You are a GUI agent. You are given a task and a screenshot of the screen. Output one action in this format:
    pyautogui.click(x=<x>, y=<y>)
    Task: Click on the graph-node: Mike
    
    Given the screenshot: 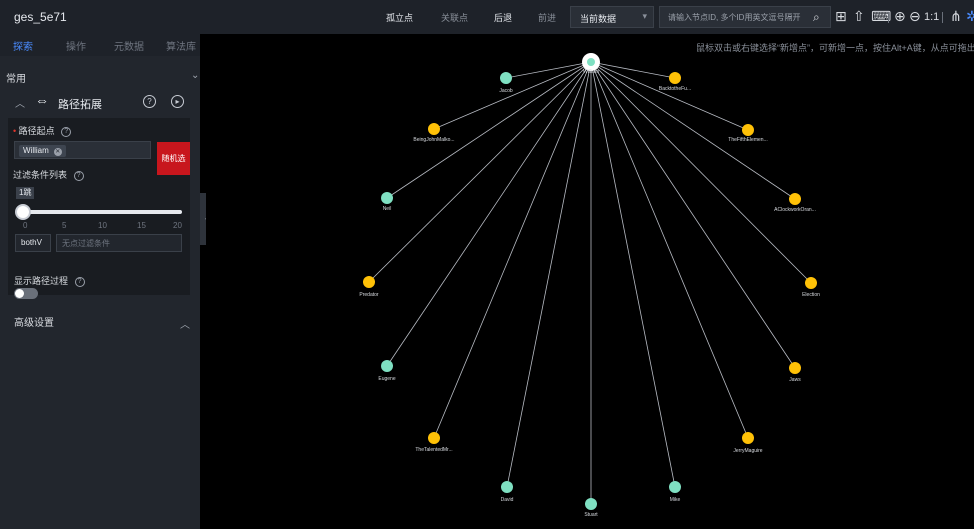 What is the action you would take?
    pyautogui.click(x=675, y=492)
    